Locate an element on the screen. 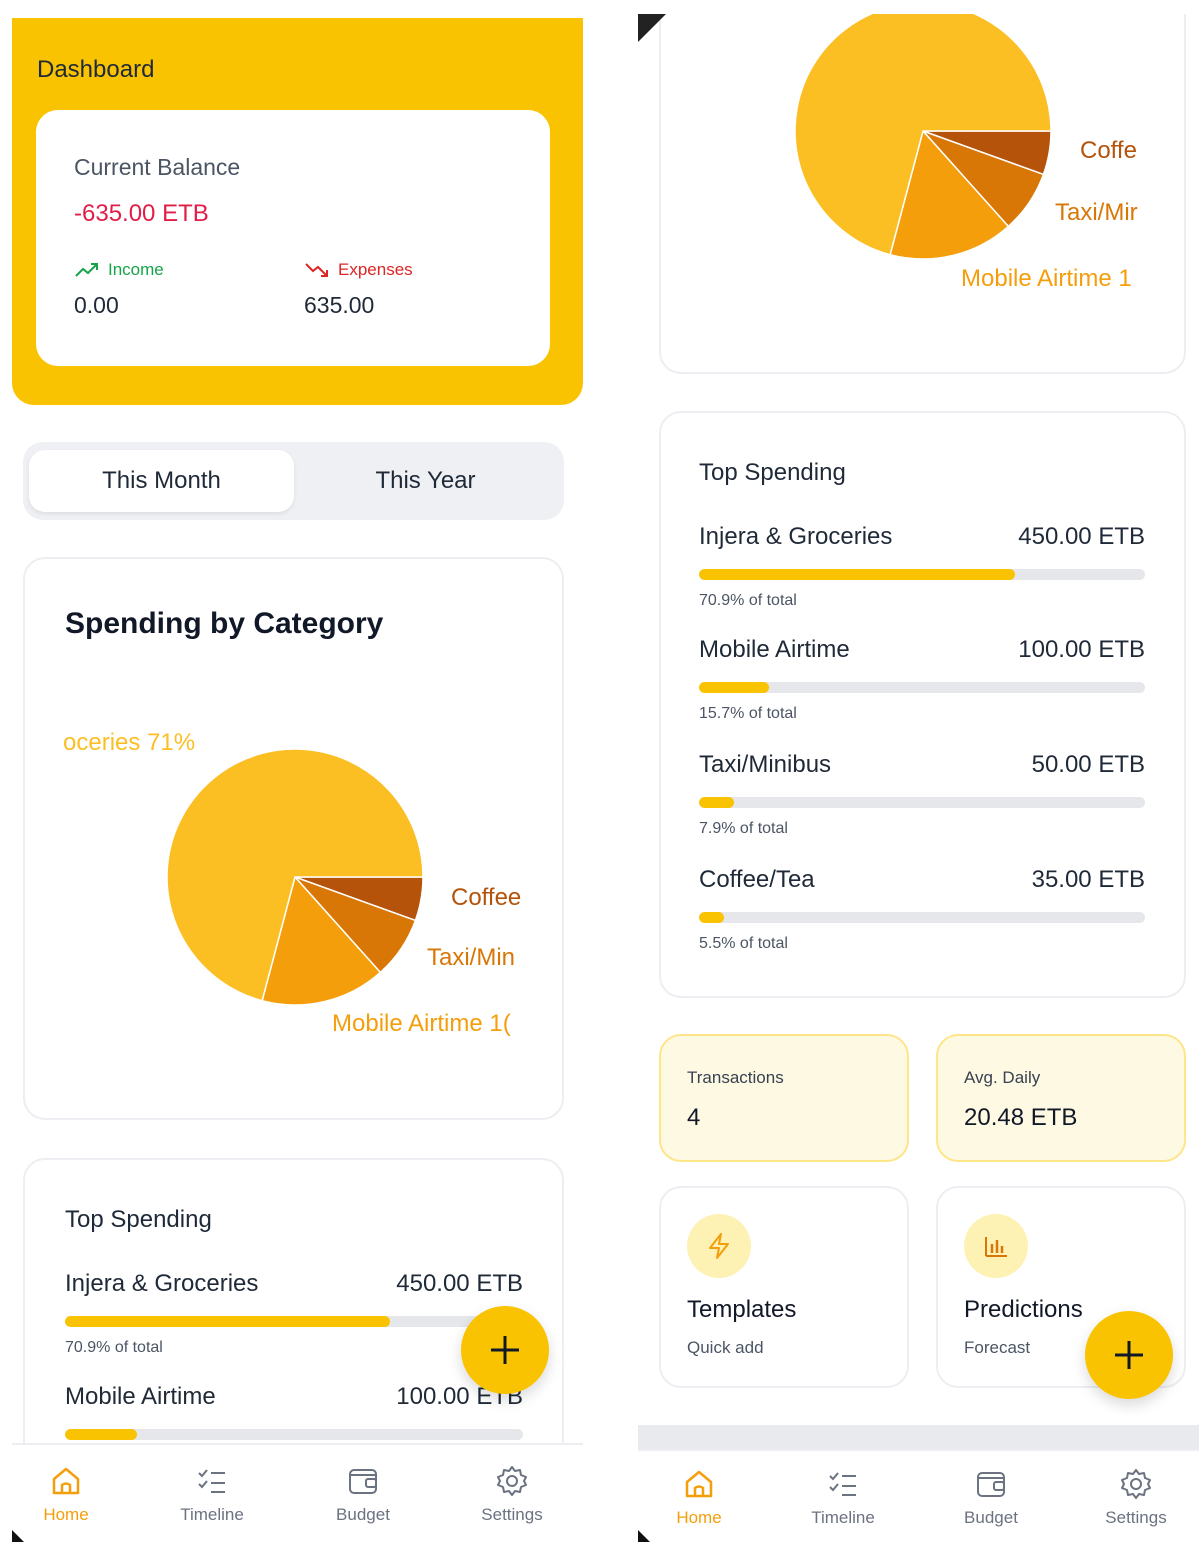 This screenshot has height=1543, width=1199. pie-label: Mobile Airtime 1( is located at coordinates (421, 1023).